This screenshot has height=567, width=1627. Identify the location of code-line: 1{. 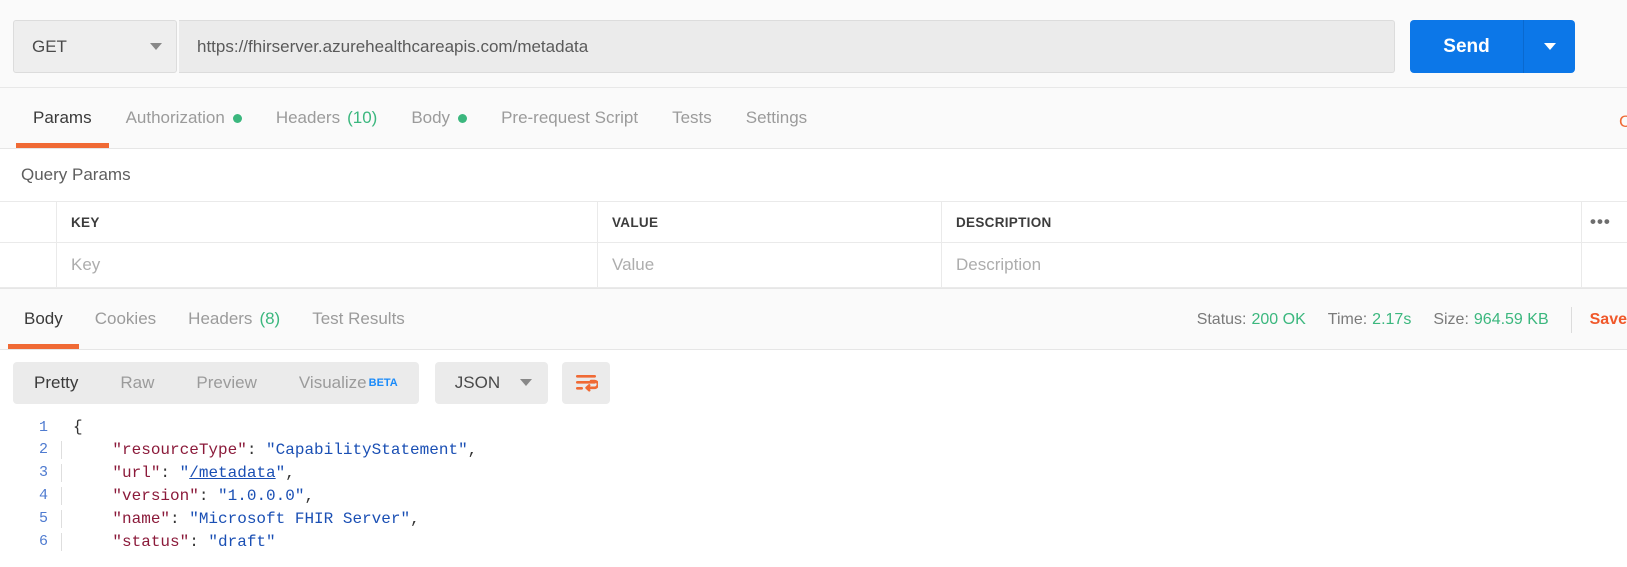
(813, 426).